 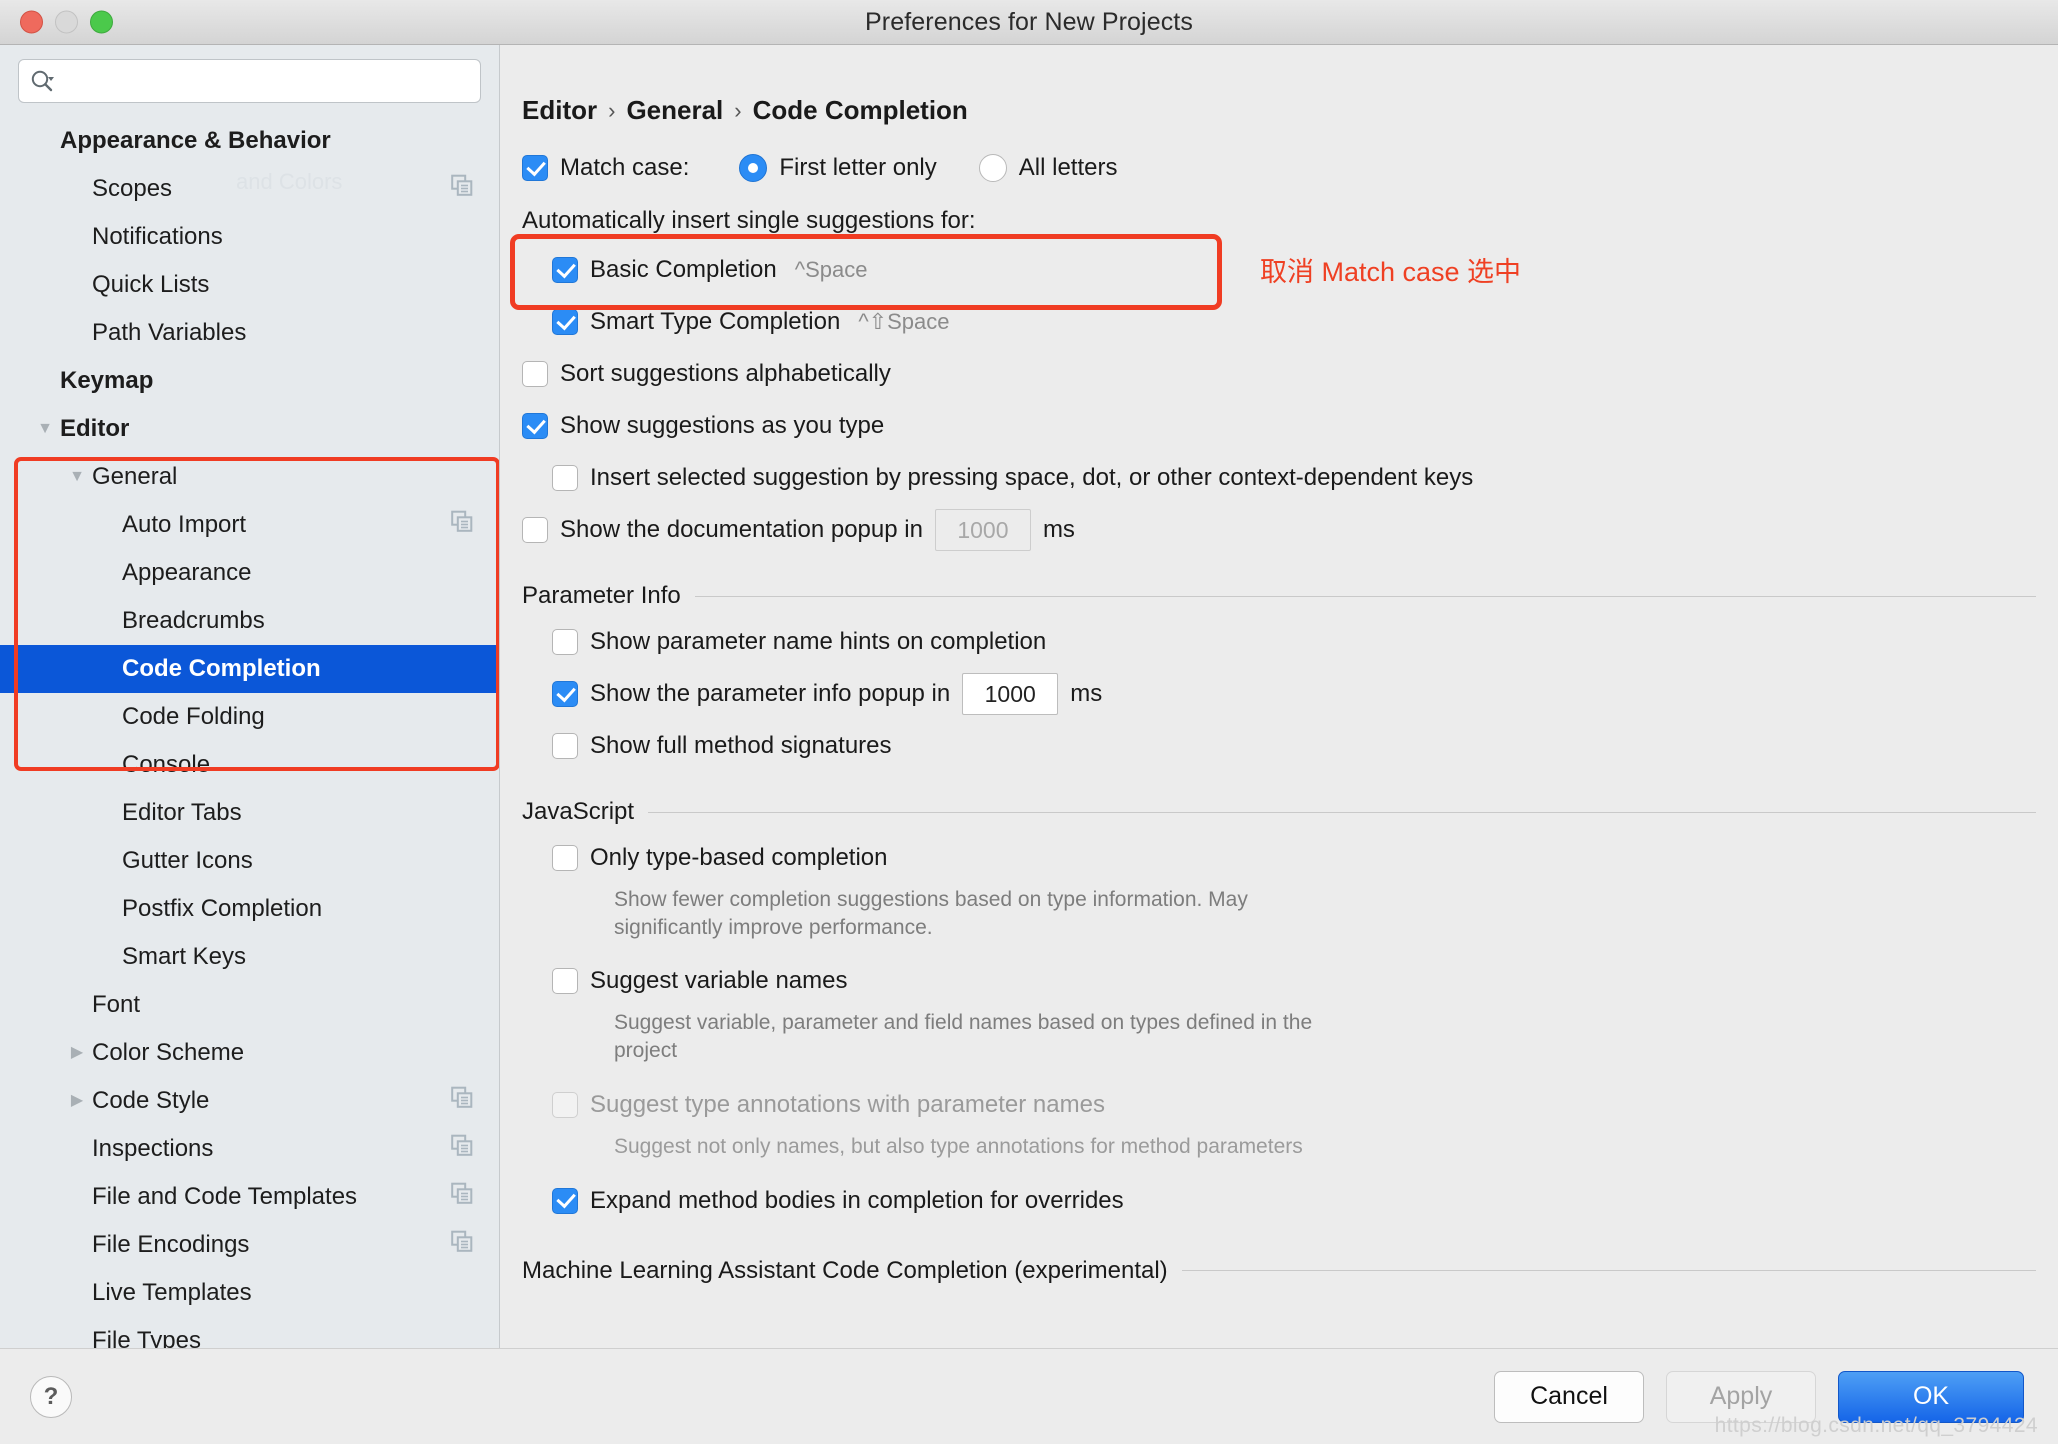 I want to click on sidebar-item-inspections: Inspections, so click(x=249, y=1149).